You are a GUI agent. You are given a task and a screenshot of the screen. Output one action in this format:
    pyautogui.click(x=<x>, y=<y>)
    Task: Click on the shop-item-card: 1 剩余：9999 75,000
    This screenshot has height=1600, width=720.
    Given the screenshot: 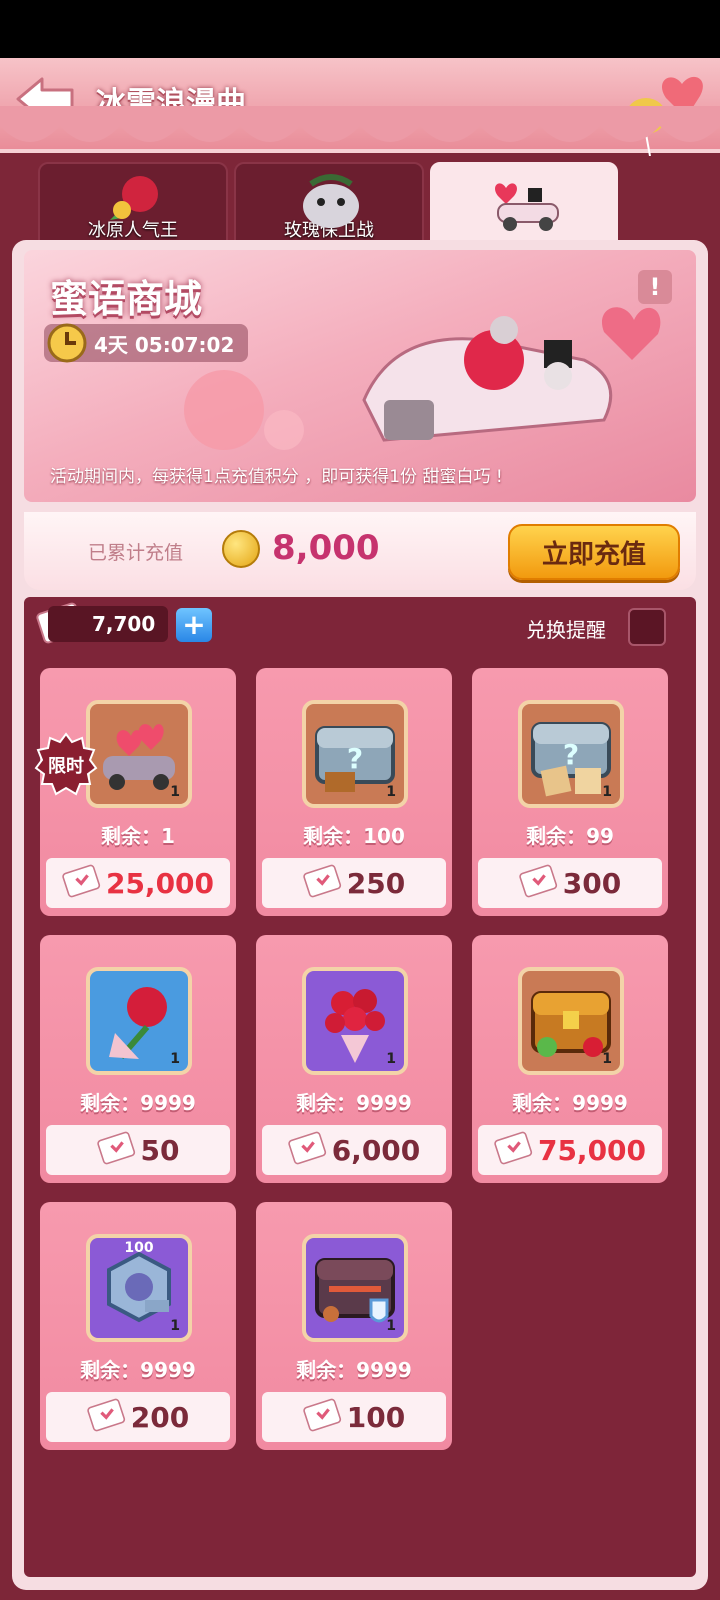 What is the action you would take?
    pyautogui.click(x=570, y=1059)
    